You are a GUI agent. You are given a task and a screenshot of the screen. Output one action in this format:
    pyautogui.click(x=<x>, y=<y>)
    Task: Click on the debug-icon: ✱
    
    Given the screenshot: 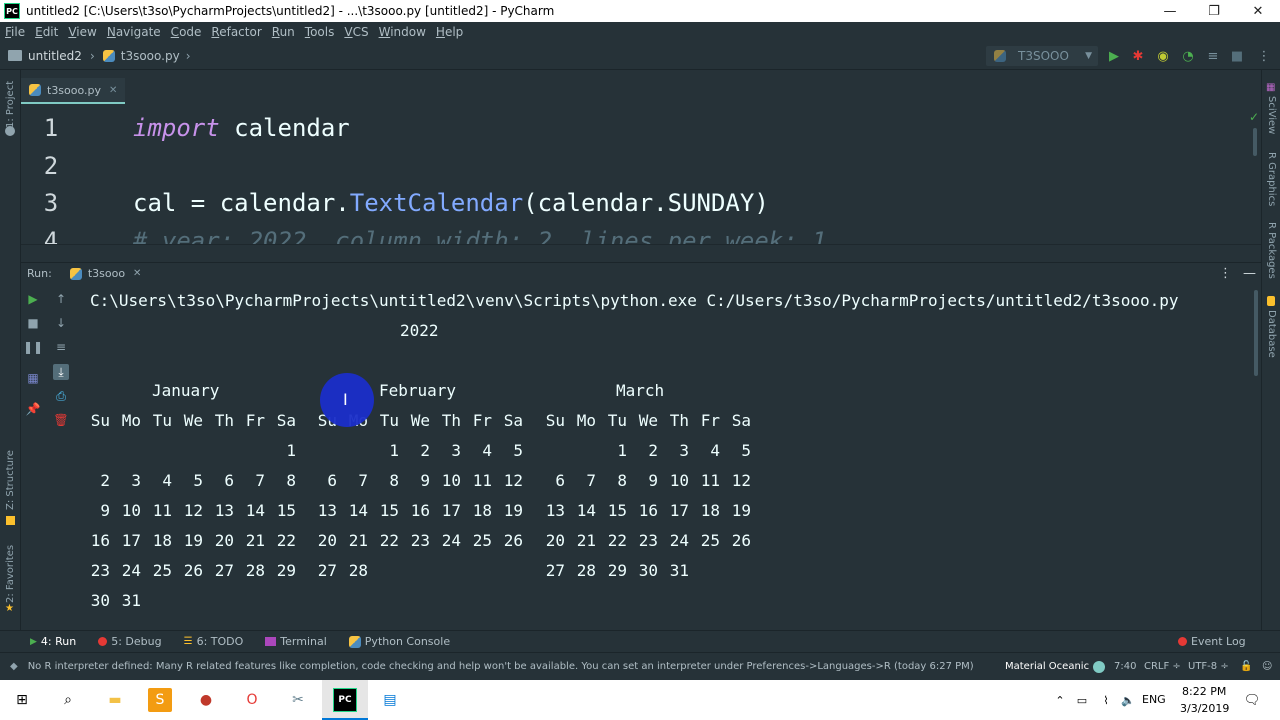 What is the action you would take?
    pyautogui.click(x=1138, y=56)
    